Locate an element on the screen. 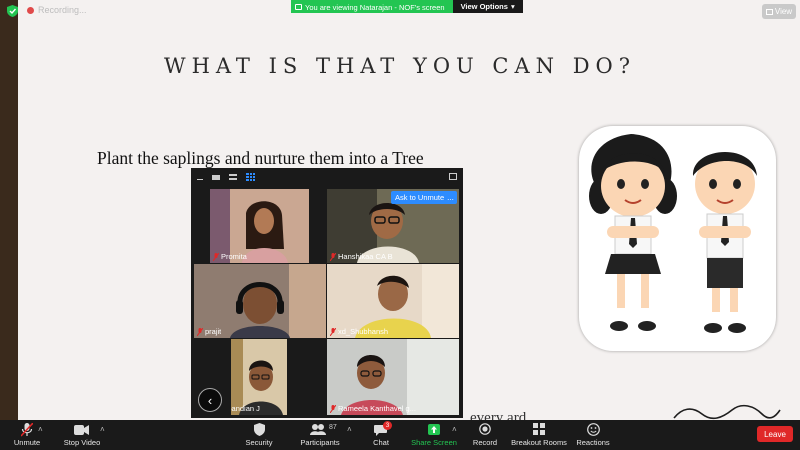  strip-view-icon is located at coordinates (233, 177).